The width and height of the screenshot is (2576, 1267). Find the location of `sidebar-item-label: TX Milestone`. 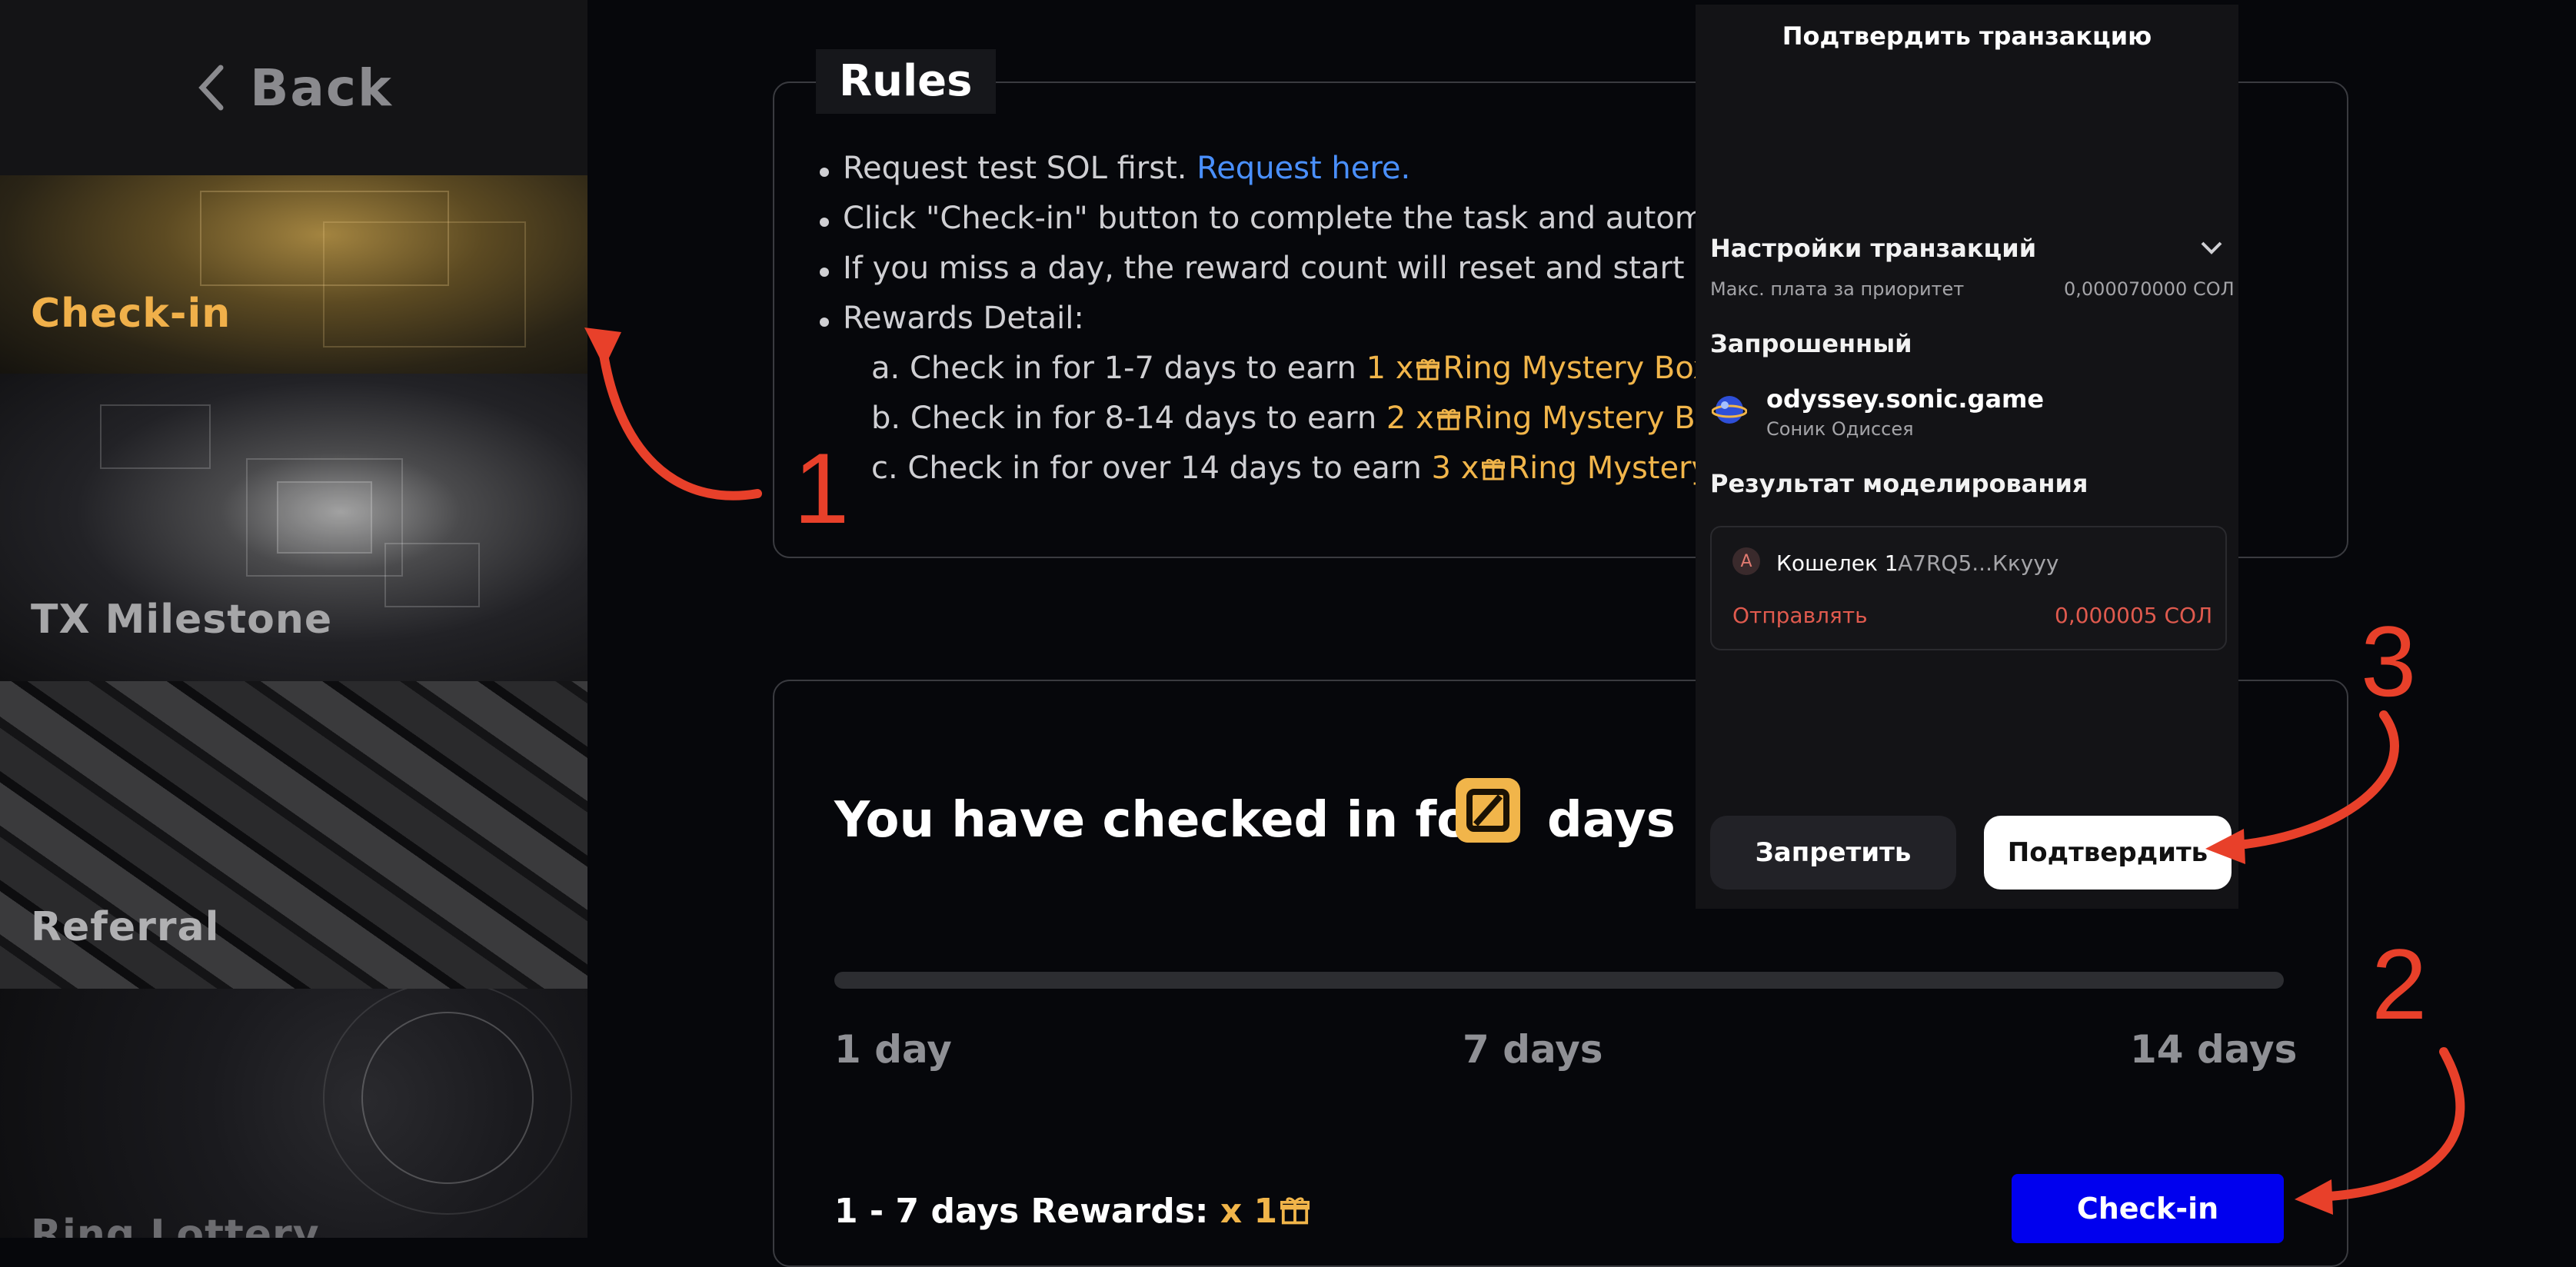

sidebar-item-label: TX Milestone is located at coordinates (182, 620).